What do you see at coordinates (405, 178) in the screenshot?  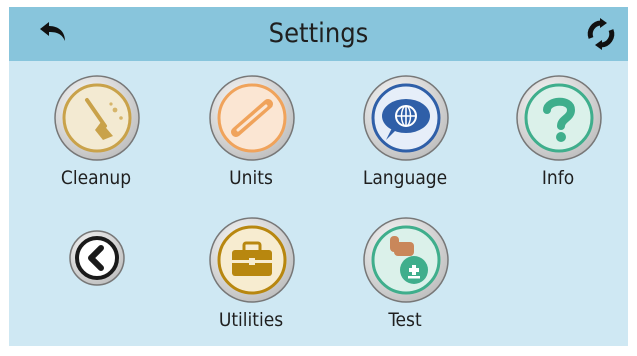 I see `language-label: Language` at bounding box center [405, 178].